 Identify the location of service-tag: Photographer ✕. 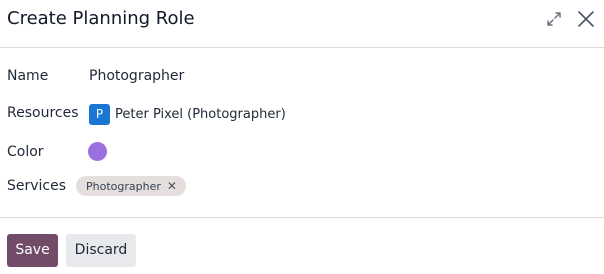
(131, 186).